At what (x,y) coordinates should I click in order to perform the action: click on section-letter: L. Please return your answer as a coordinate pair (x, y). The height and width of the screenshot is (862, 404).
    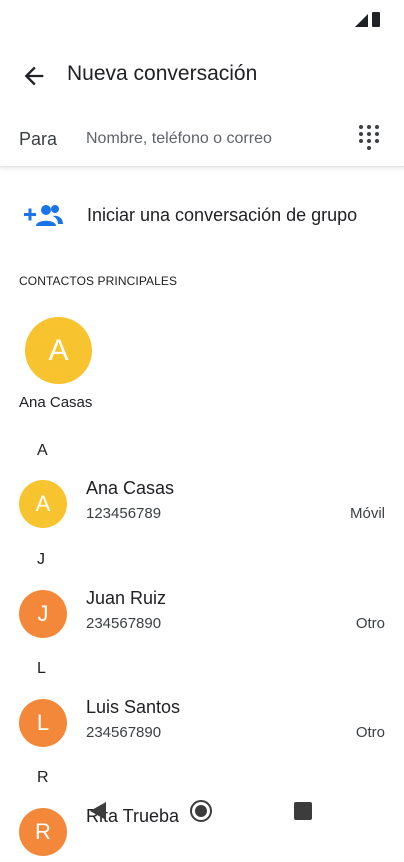
    Looking at the image, I should click on (41, 668).